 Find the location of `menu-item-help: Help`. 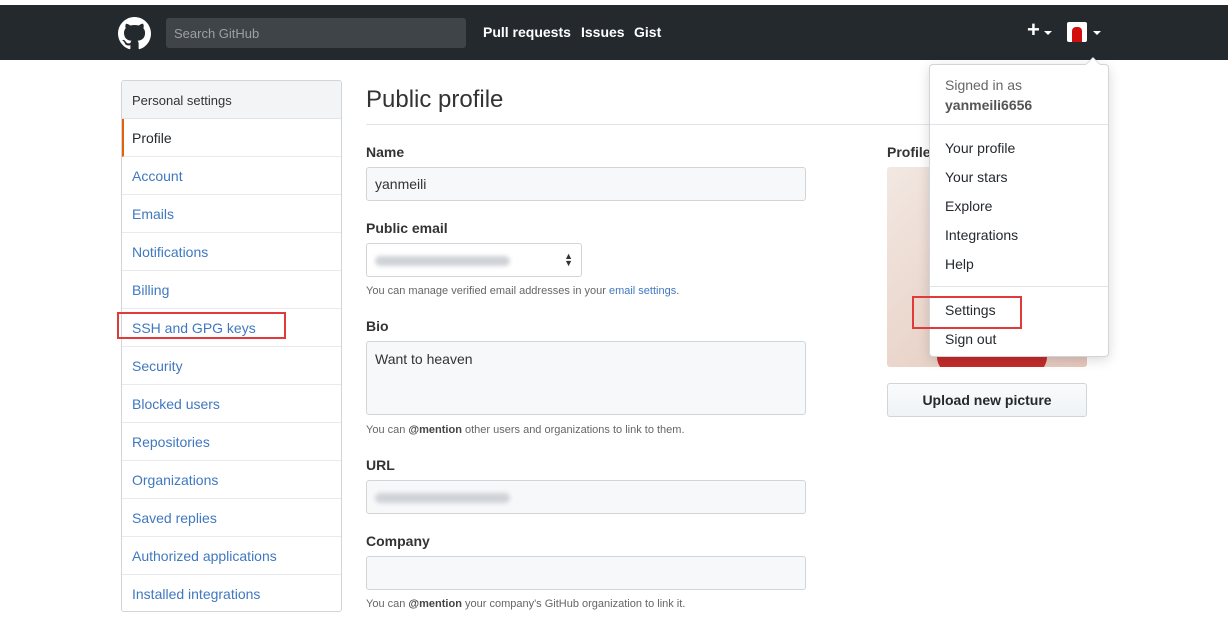

menu-item-help: Help is located at coordinates (959, 264).